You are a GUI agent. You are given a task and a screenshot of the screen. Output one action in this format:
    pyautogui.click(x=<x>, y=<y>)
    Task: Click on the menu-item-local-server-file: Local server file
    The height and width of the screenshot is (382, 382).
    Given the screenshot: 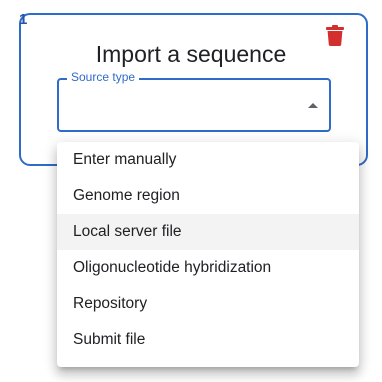 What is the action you would take?
    pyautogui.click(x=208, y=232)
    